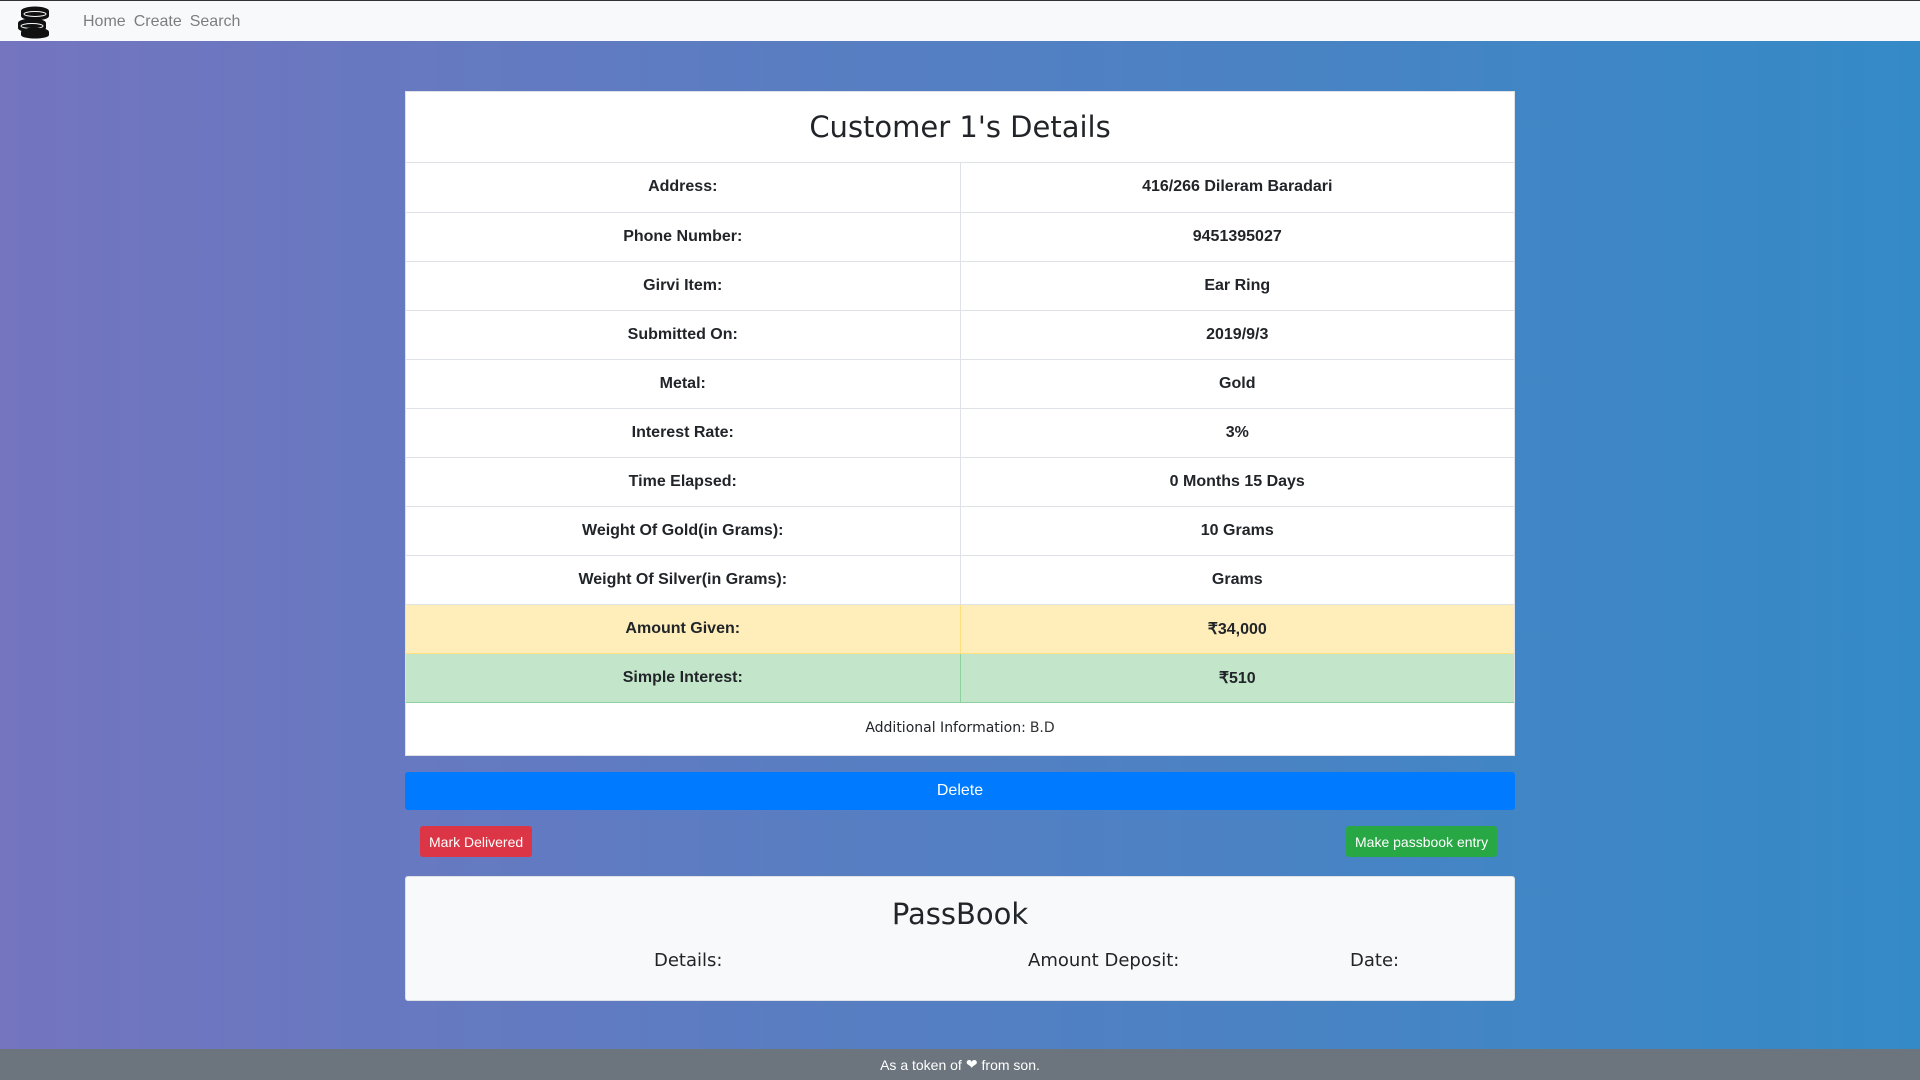 The image size is (1920, 1080). I want to click on submitted-on-label: Submitted On:, so click(683, 335).